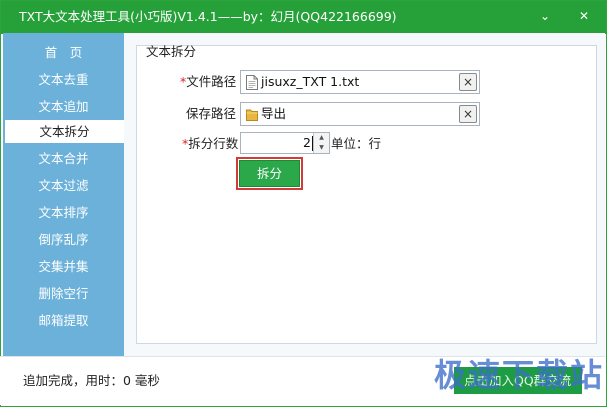 The image size is (607, 407). What do you see at coordinates (63, 79) in the screenshot?
I see `sidebar-item-dedupe: 文本去重` at bounding box center [63, 79].